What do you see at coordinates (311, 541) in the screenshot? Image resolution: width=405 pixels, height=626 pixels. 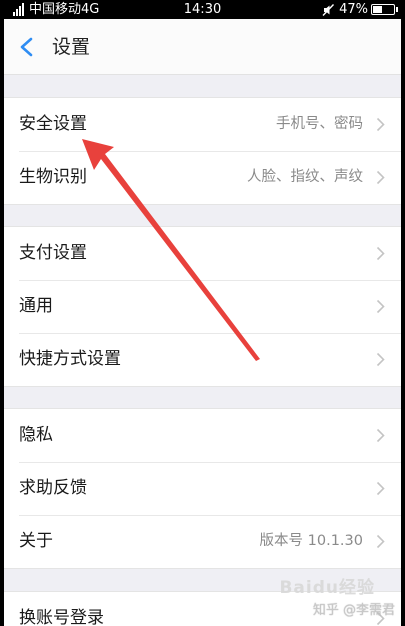 I see `item-value: 版本号 10.1.30` at bounding box center [311, 541].